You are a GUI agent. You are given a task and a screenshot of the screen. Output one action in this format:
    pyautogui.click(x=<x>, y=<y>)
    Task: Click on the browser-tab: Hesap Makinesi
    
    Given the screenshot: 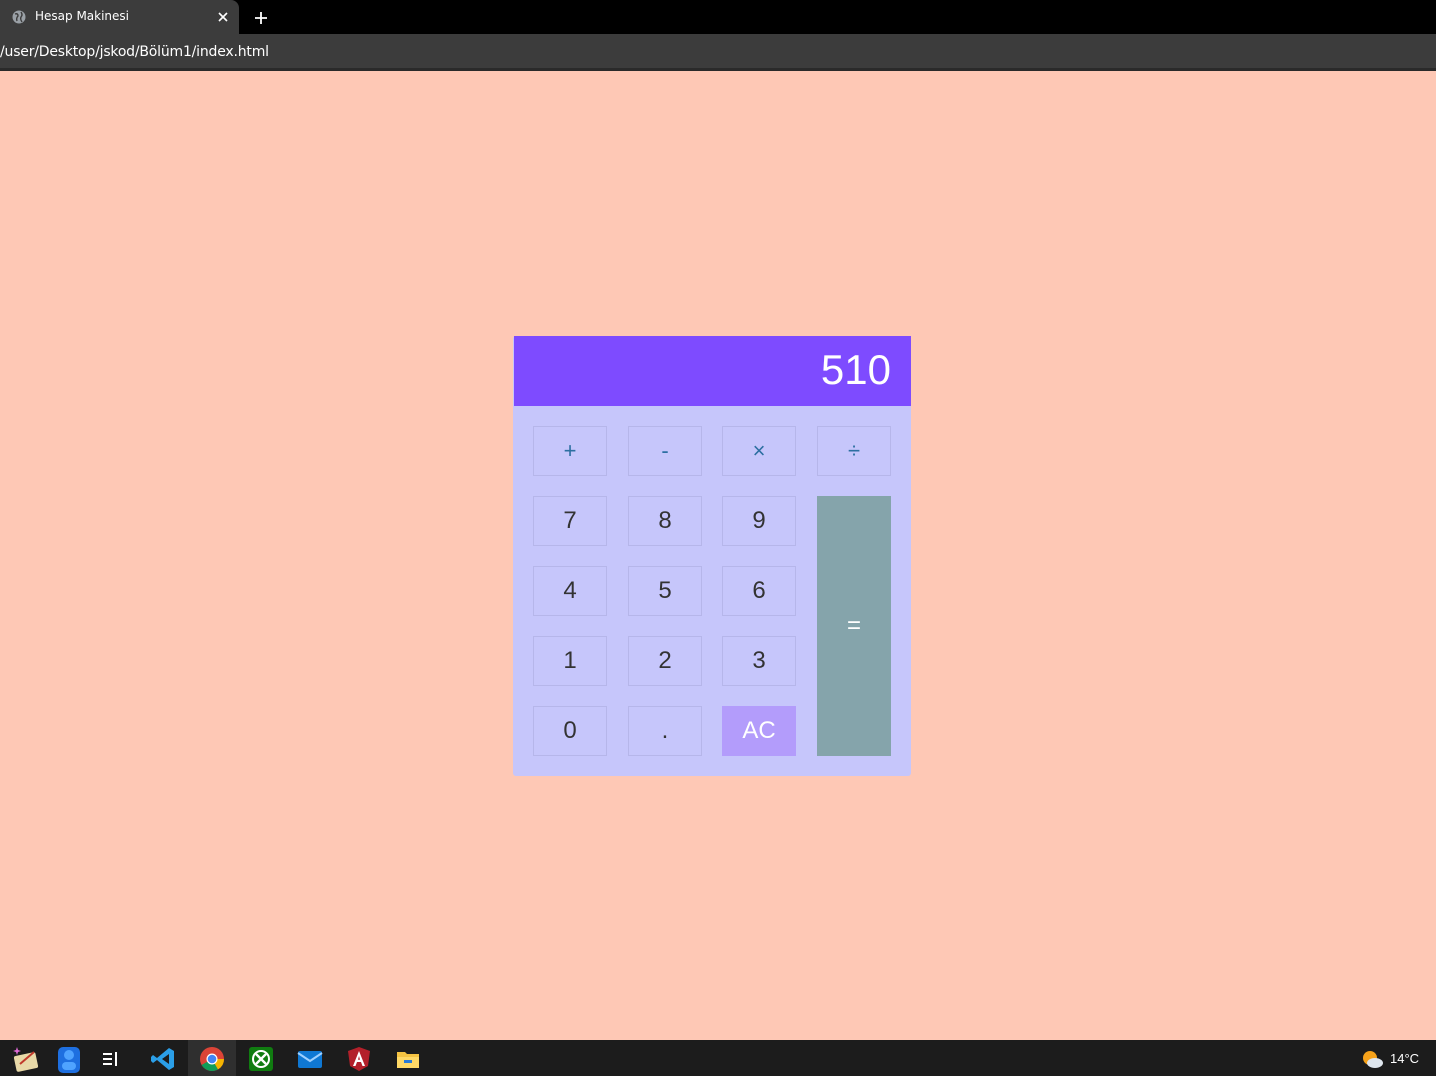 What is the action you would take?
    pyautogui.click(x=119, y=17)
    